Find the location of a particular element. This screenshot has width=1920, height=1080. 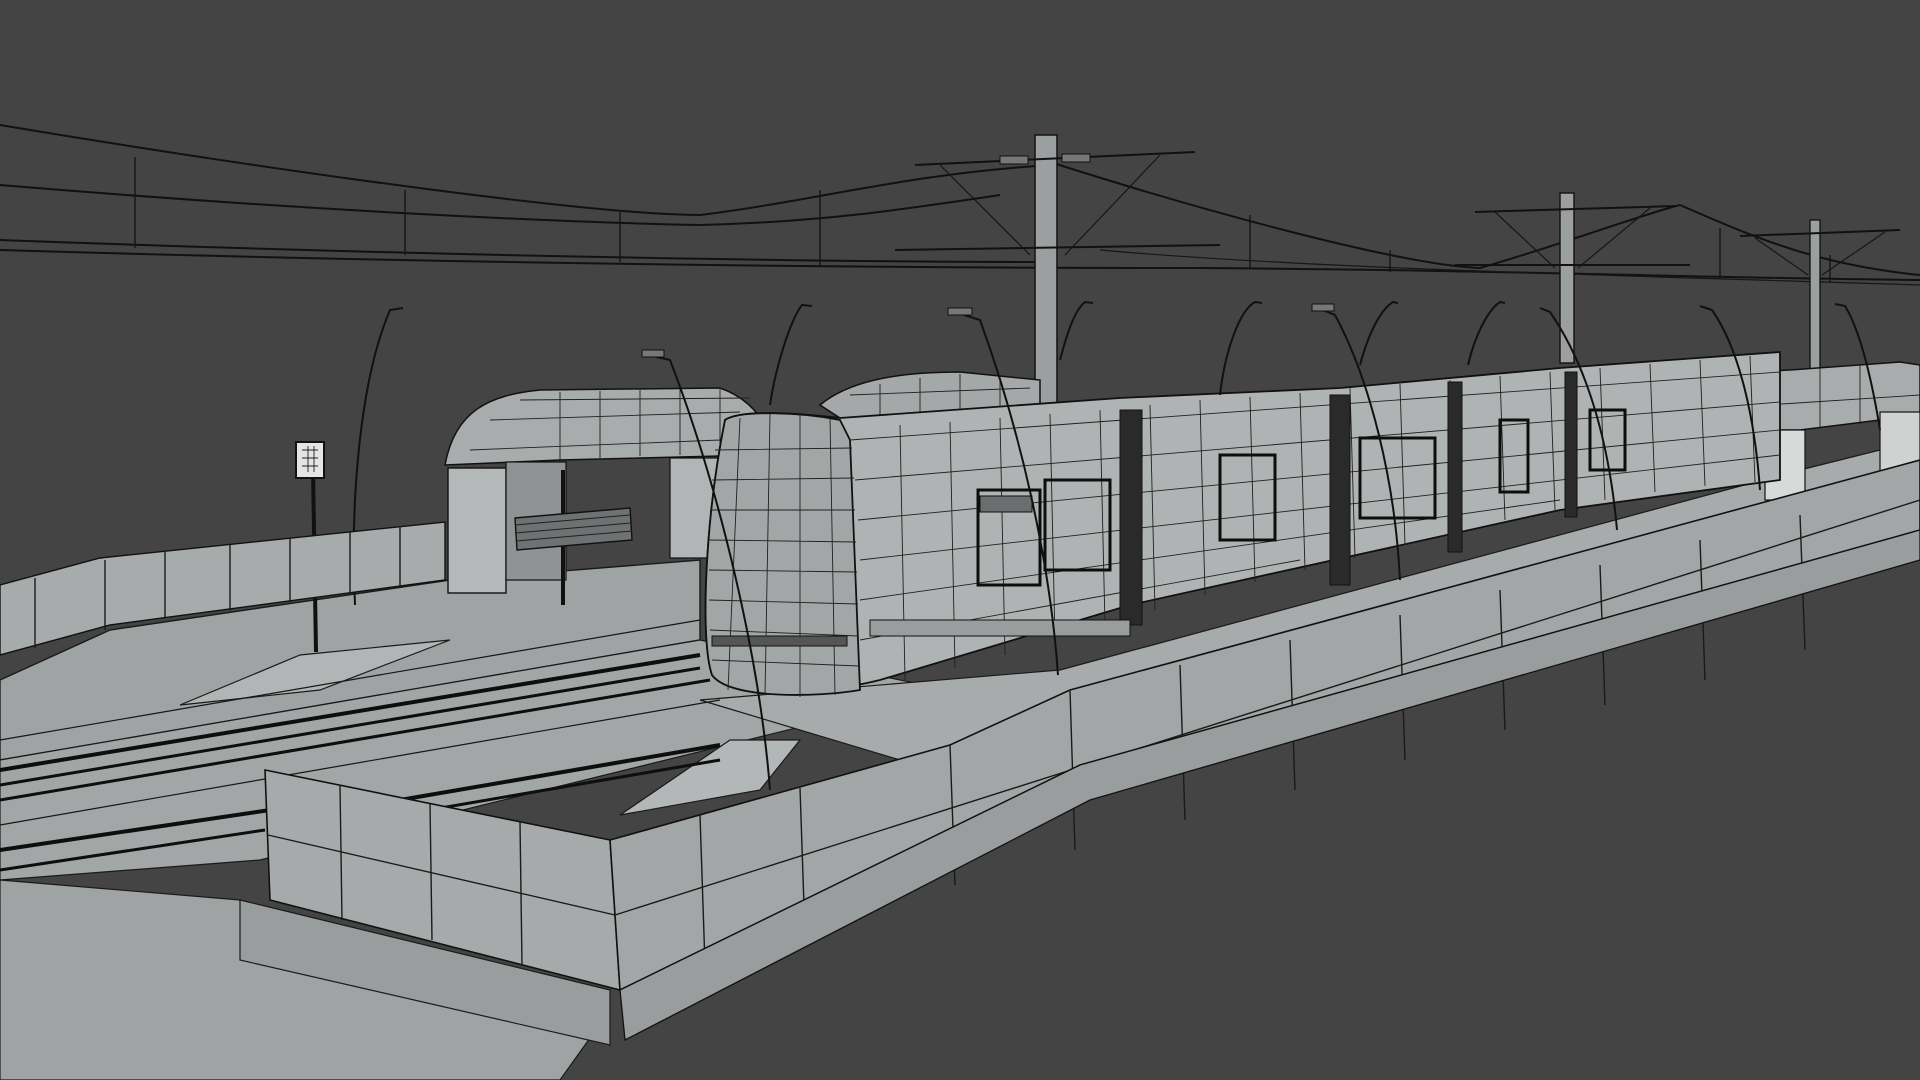

shelter-back-panel is located at coordinates (477, 530).